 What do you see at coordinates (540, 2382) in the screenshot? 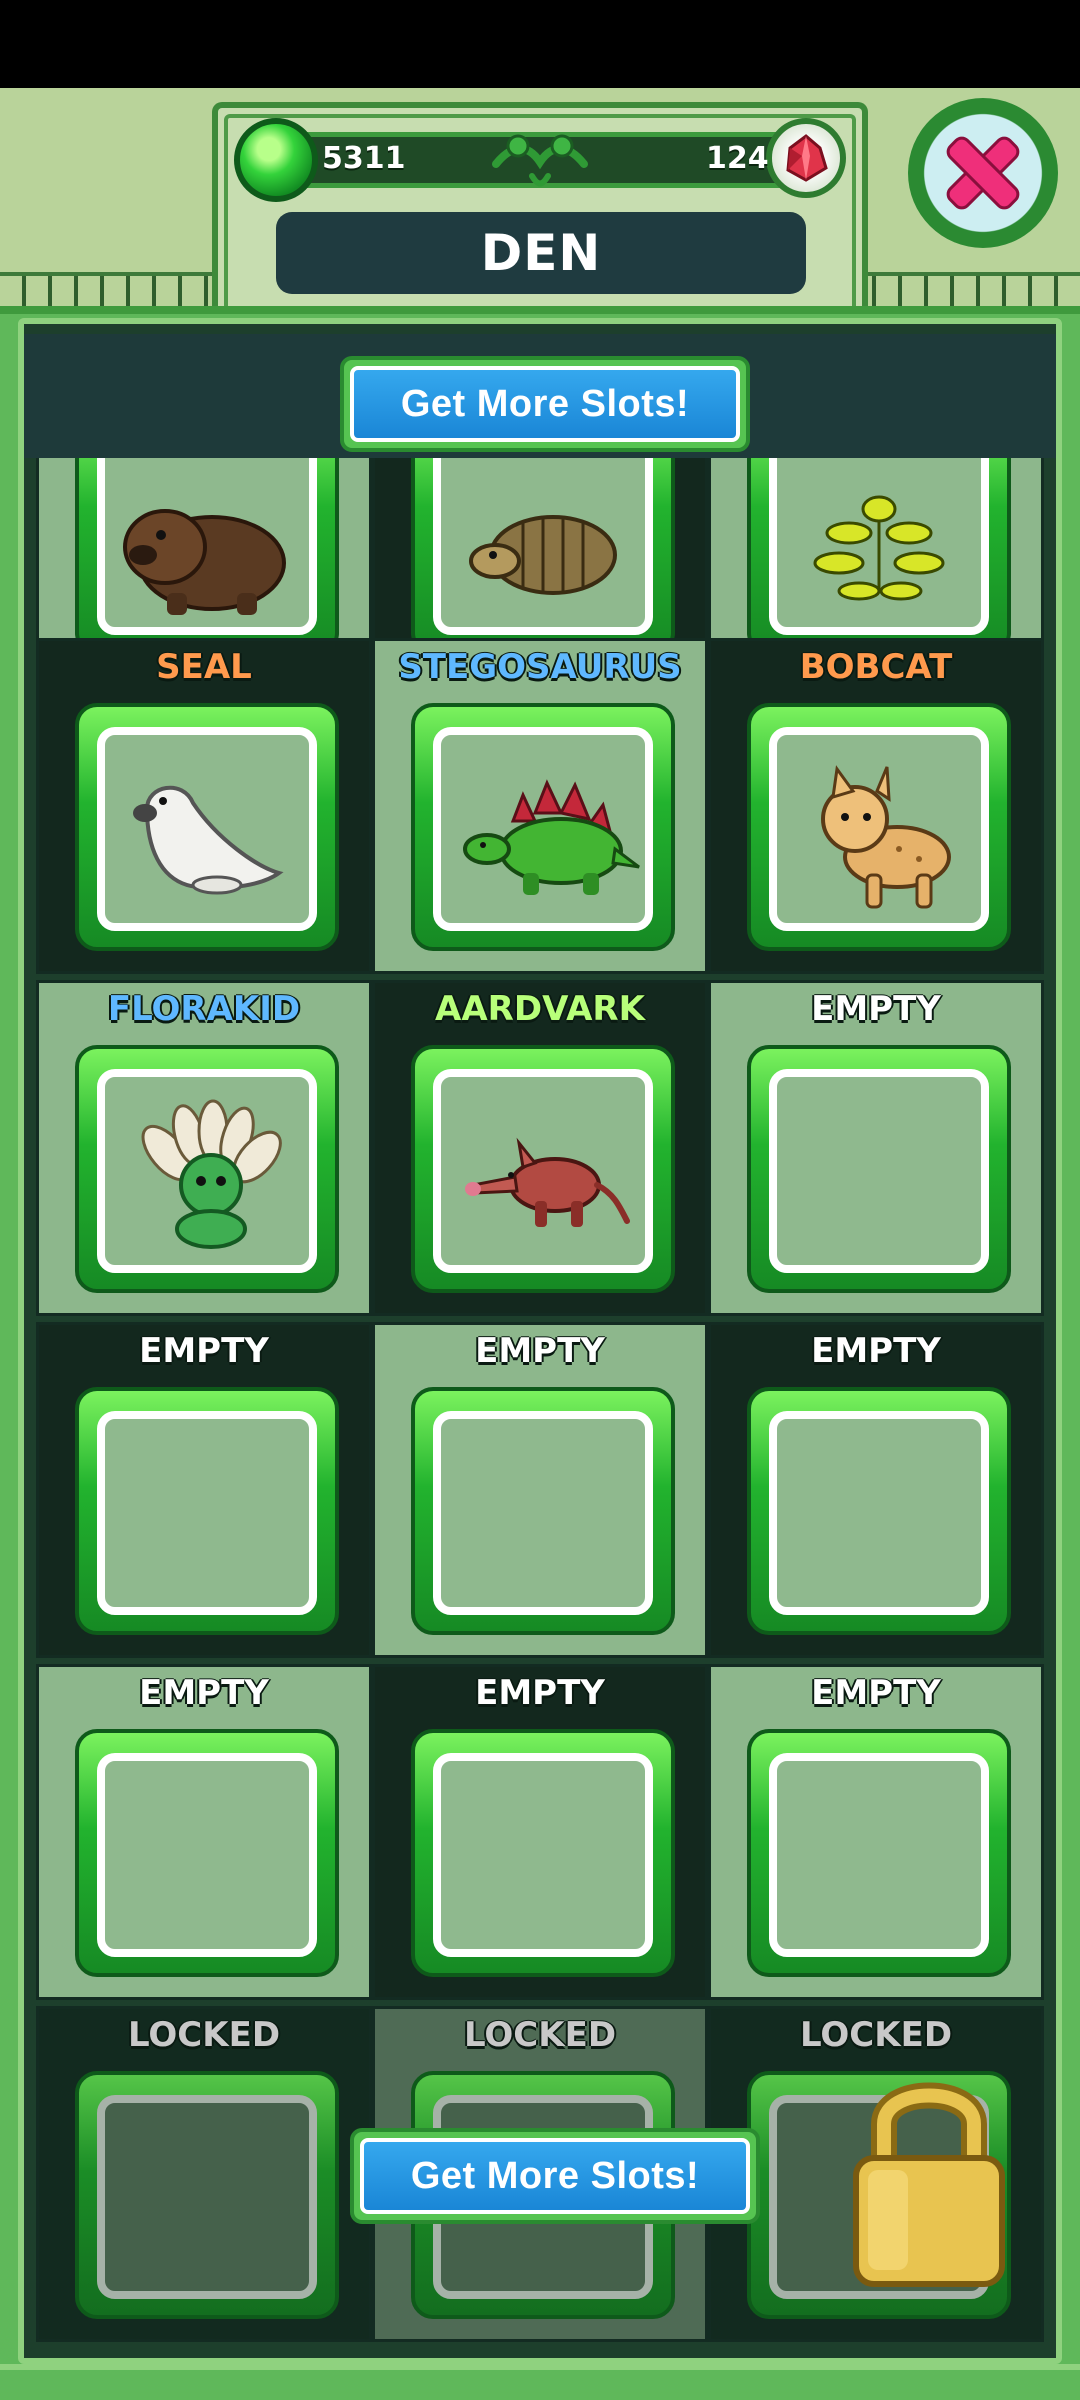
I see `panel-bottom-edge` at bounding box center [540, 2382].